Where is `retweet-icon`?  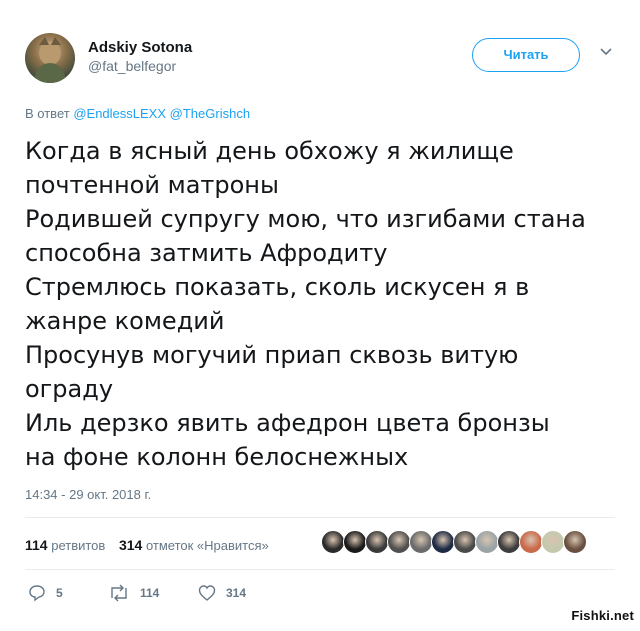 retweet-icon is located at coordinates (119, 593).